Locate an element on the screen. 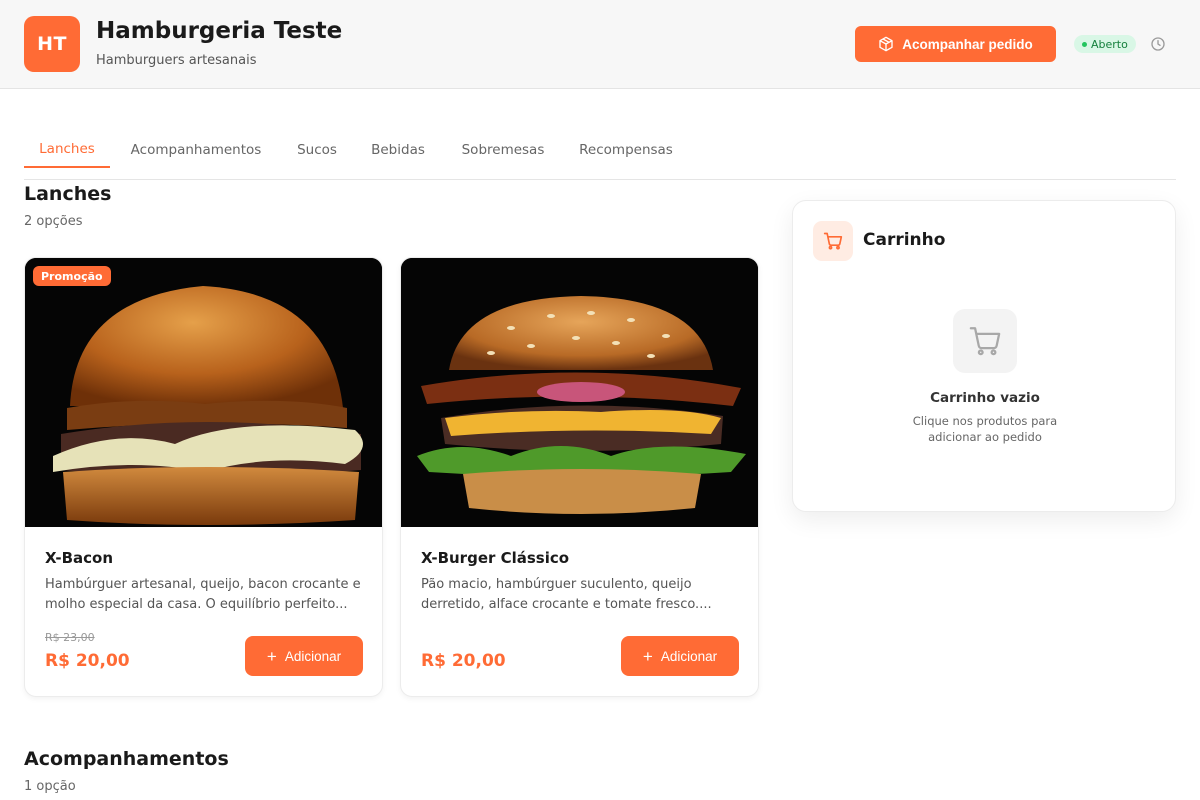 This screenshot has height=800, width=1200. promo-badge: Promoção is located at coordinates (72, 276).